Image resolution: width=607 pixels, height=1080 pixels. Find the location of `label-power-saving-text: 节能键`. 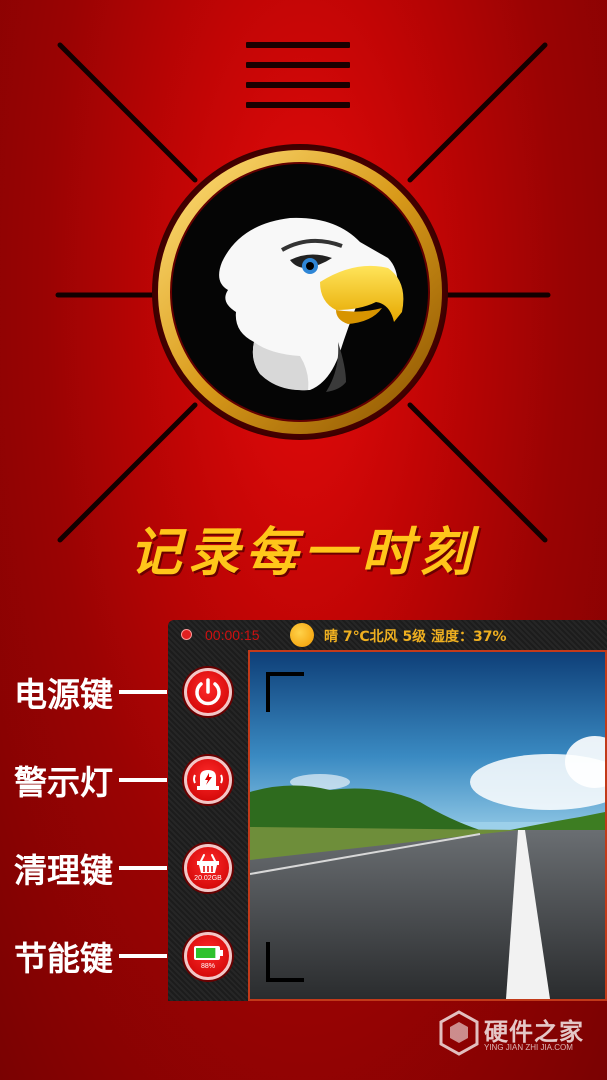

label-power-saving-text: 节能键 is located at coordinates (63, 958).